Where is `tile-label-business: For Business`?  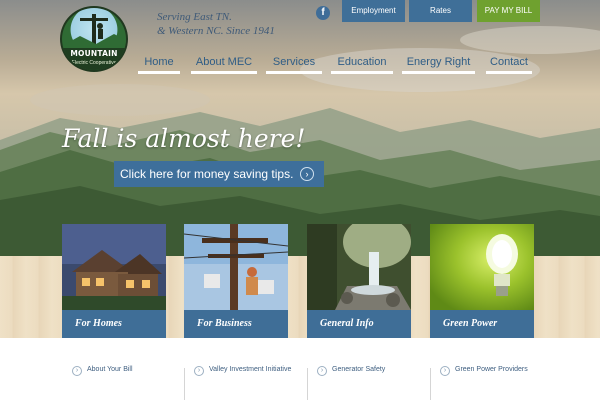 tile-label-business: For Business is located at coordinates (236, 324).